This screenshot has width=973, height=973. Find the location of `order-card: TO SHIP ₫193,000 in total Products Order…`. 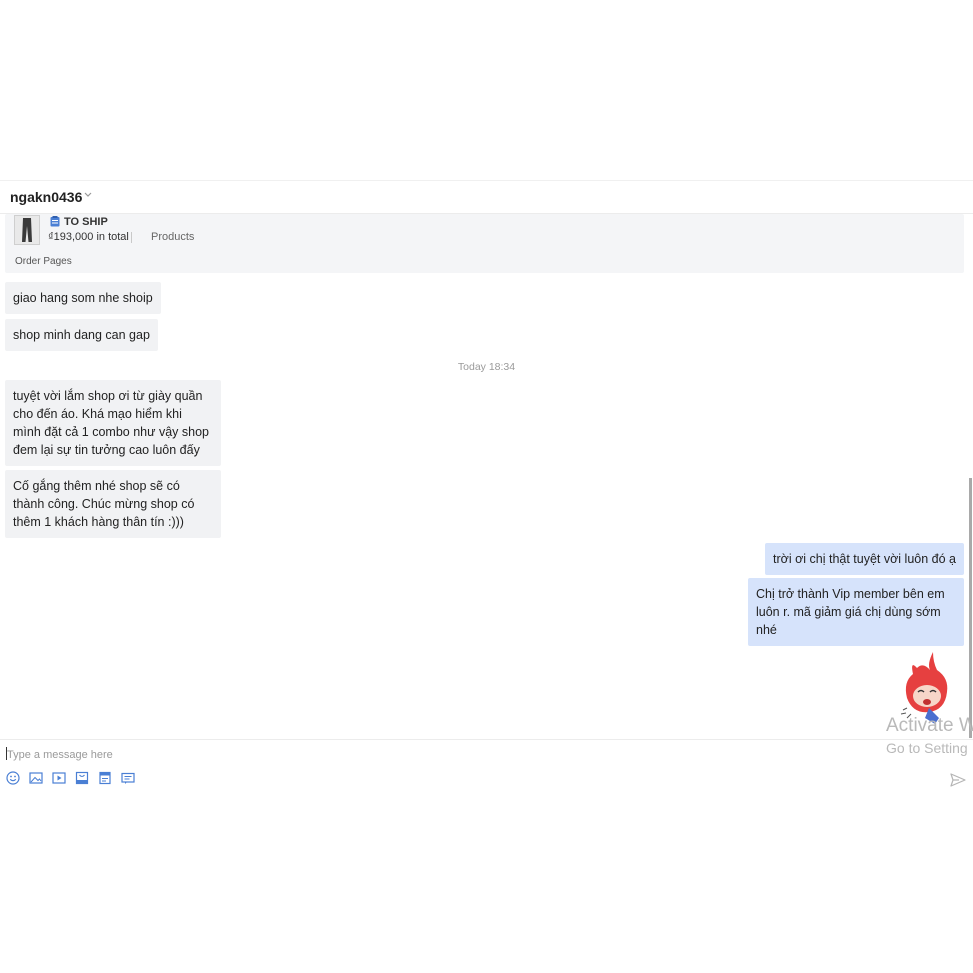

order-card: TO SHIP ₫193,000 in total Products Order… is located at coordinates (484, 243).